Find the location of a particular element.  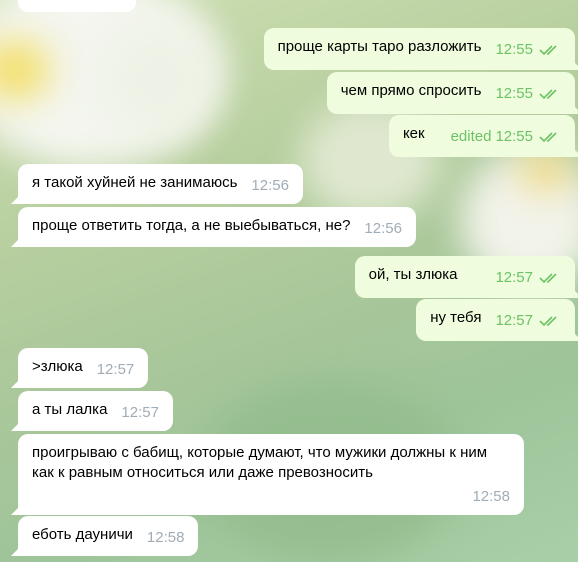

message-bubble-outgoing: чем прямо спросить 12:55 is located at coordinates (452, 93).